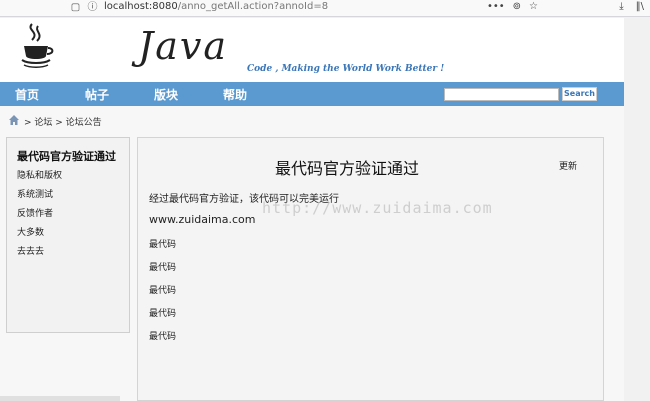 The height and width of the screenshot is (401, 650). I want to click on page-actions-icon: •••, so click(496, 6).